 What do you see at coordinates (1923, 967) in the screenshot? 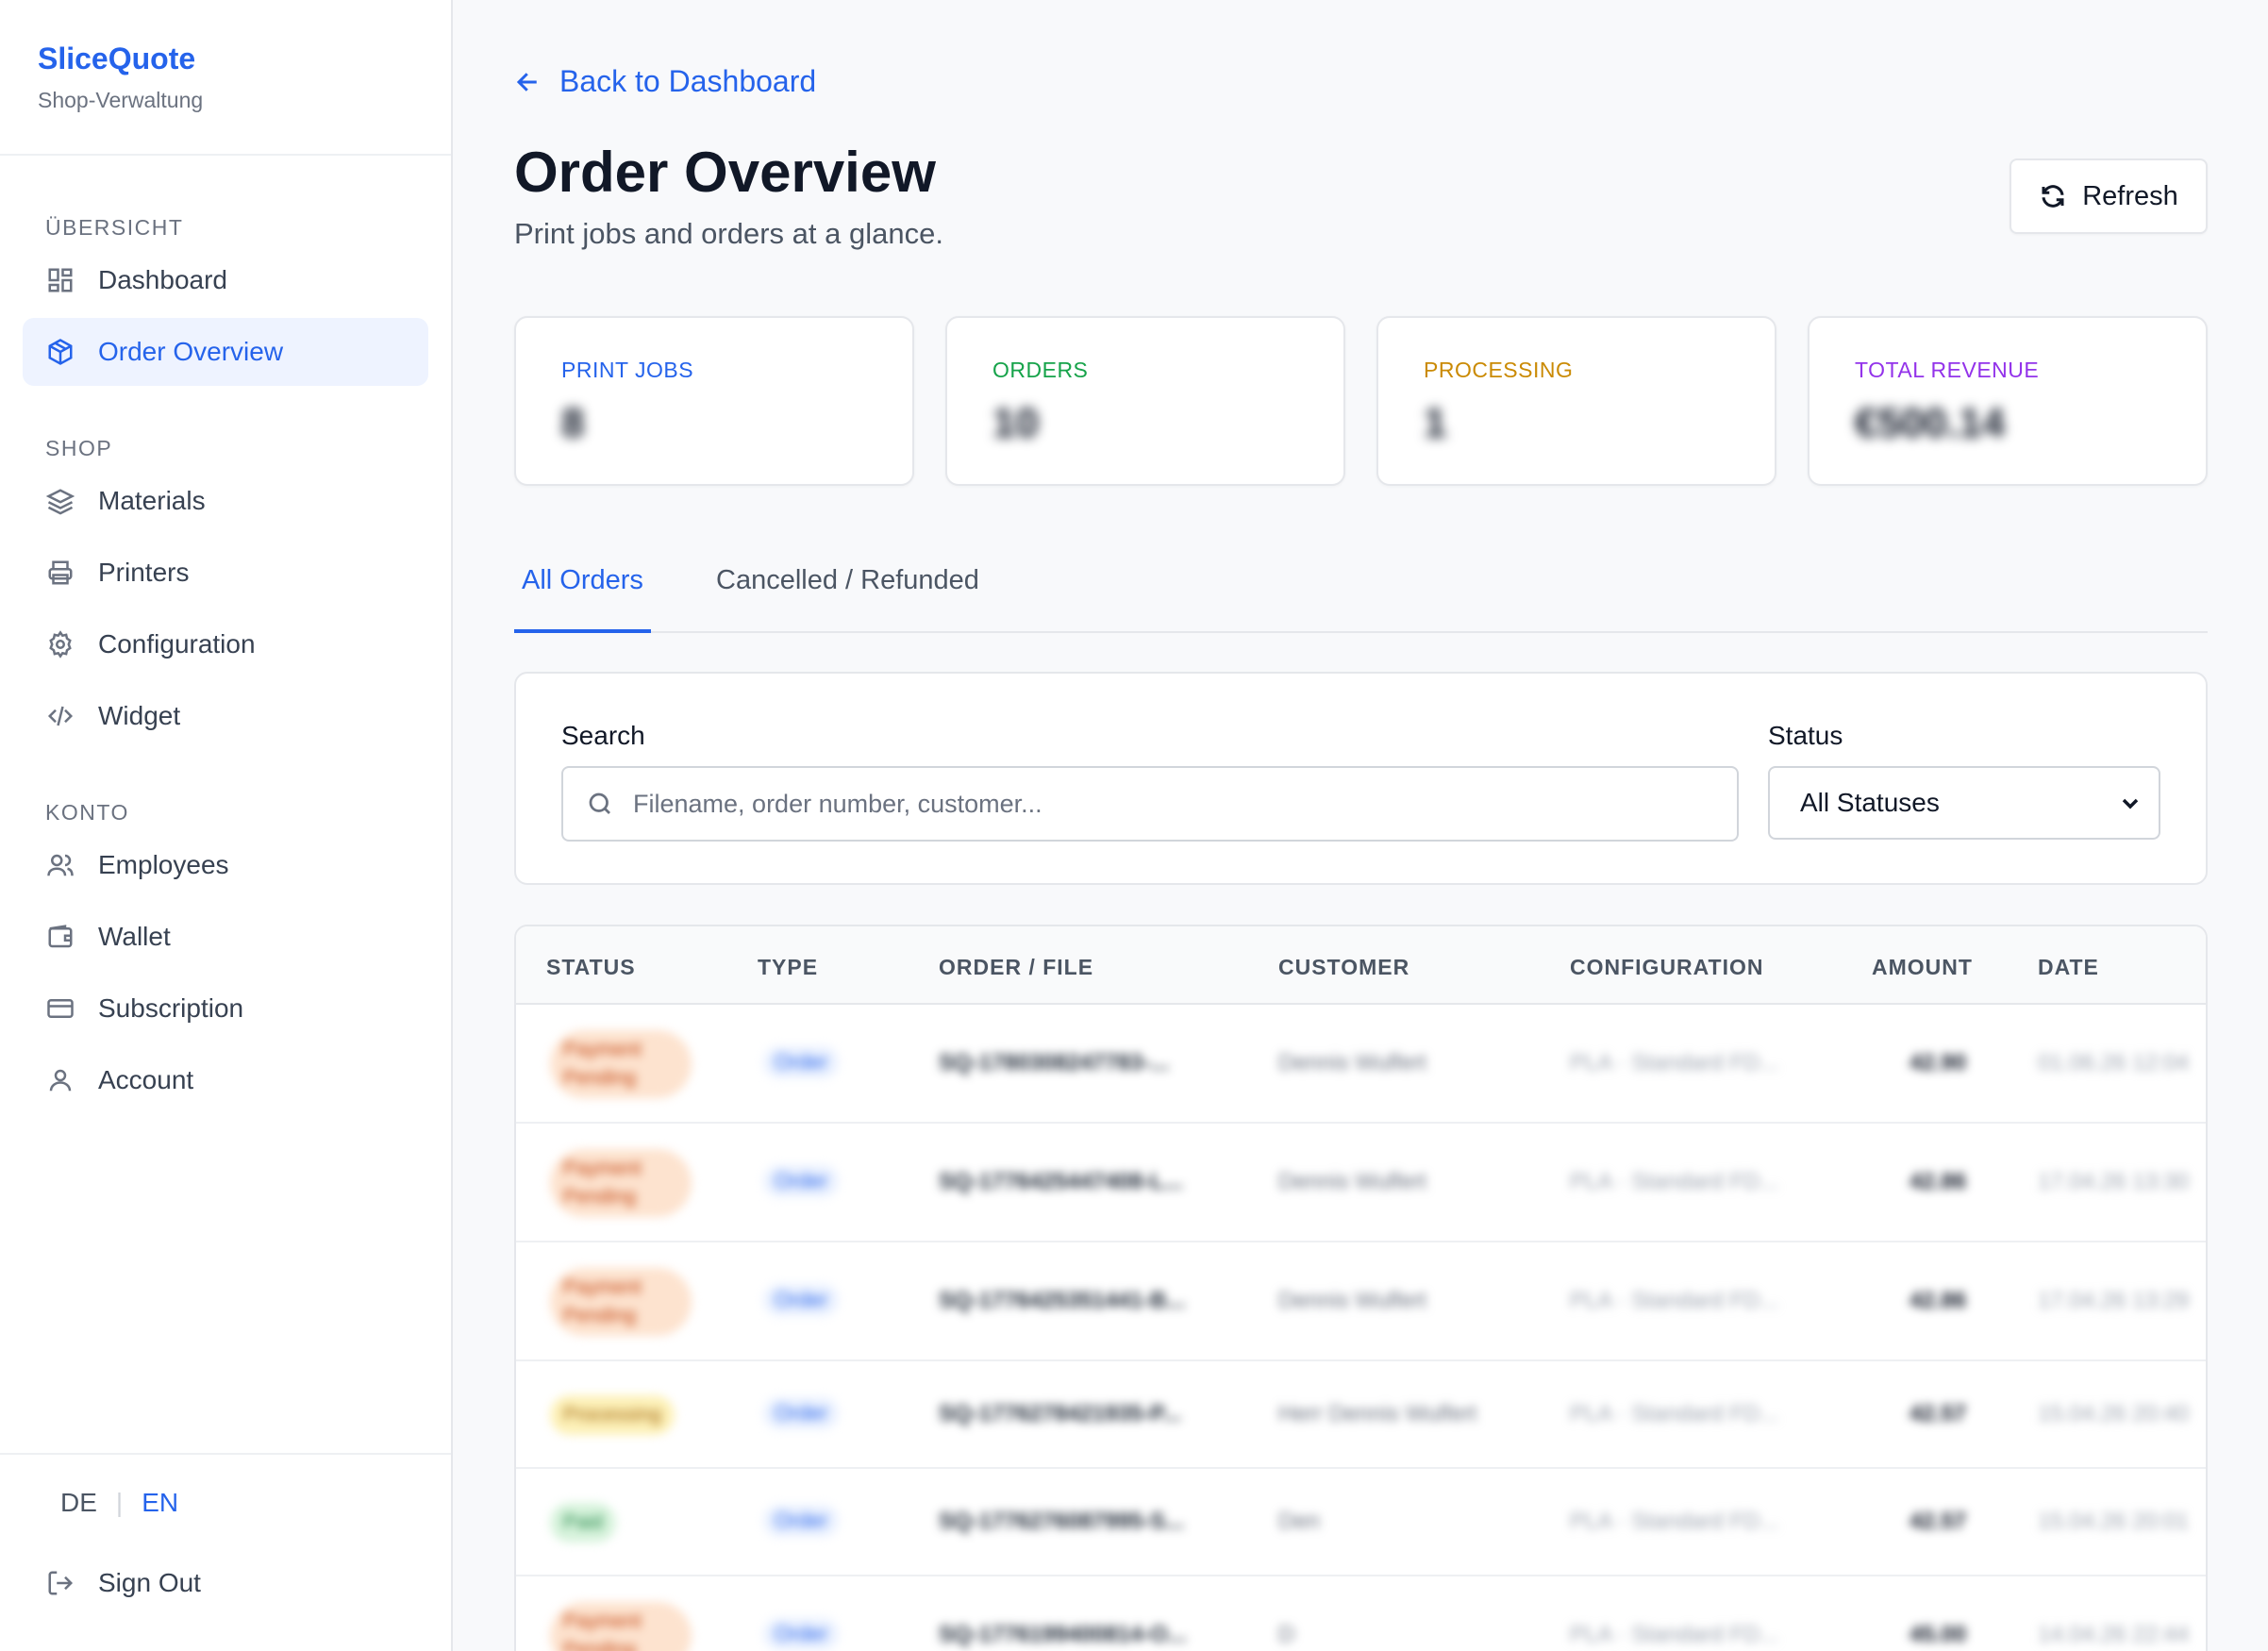
I see `col-amount: AMOUNT` at bounding box center [1923, 967].